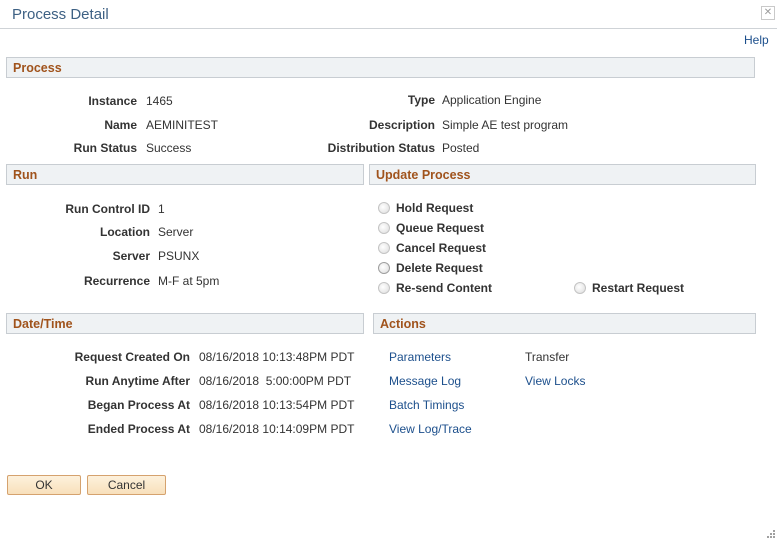 Image resolution: width=777 pixels, height=539 pixels. I want to click on run-status-label: Run Status, so click(105, 148).